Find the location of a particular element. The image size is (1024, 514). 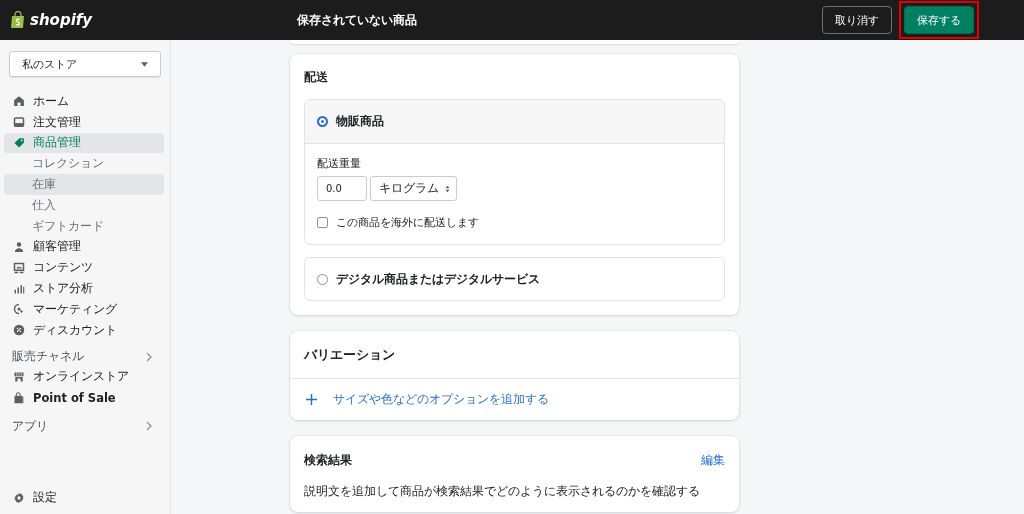

tag-icon is located at coordinates (19, 143).